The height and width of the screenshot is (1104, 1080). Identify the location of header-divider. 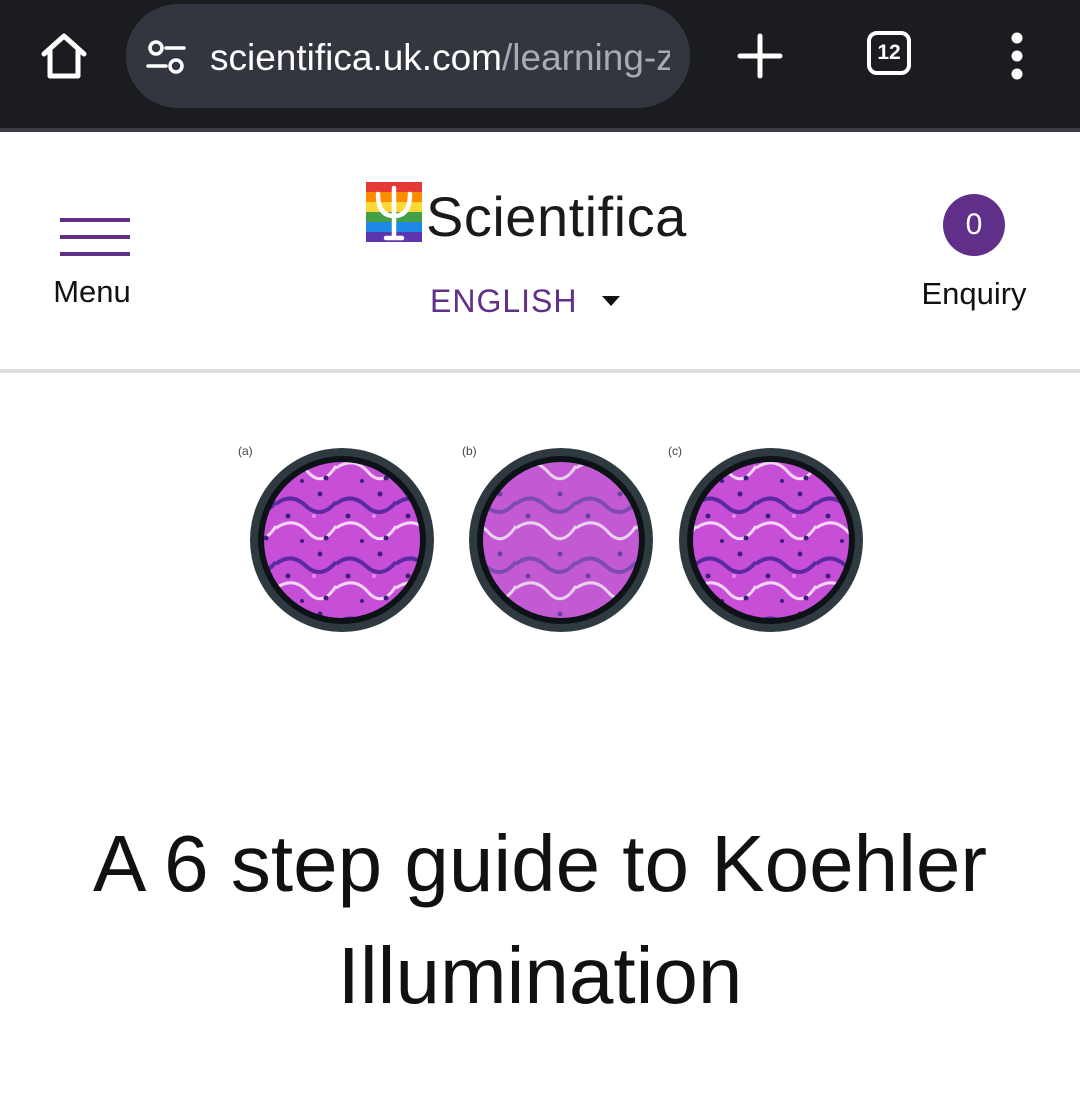
(540, 371).